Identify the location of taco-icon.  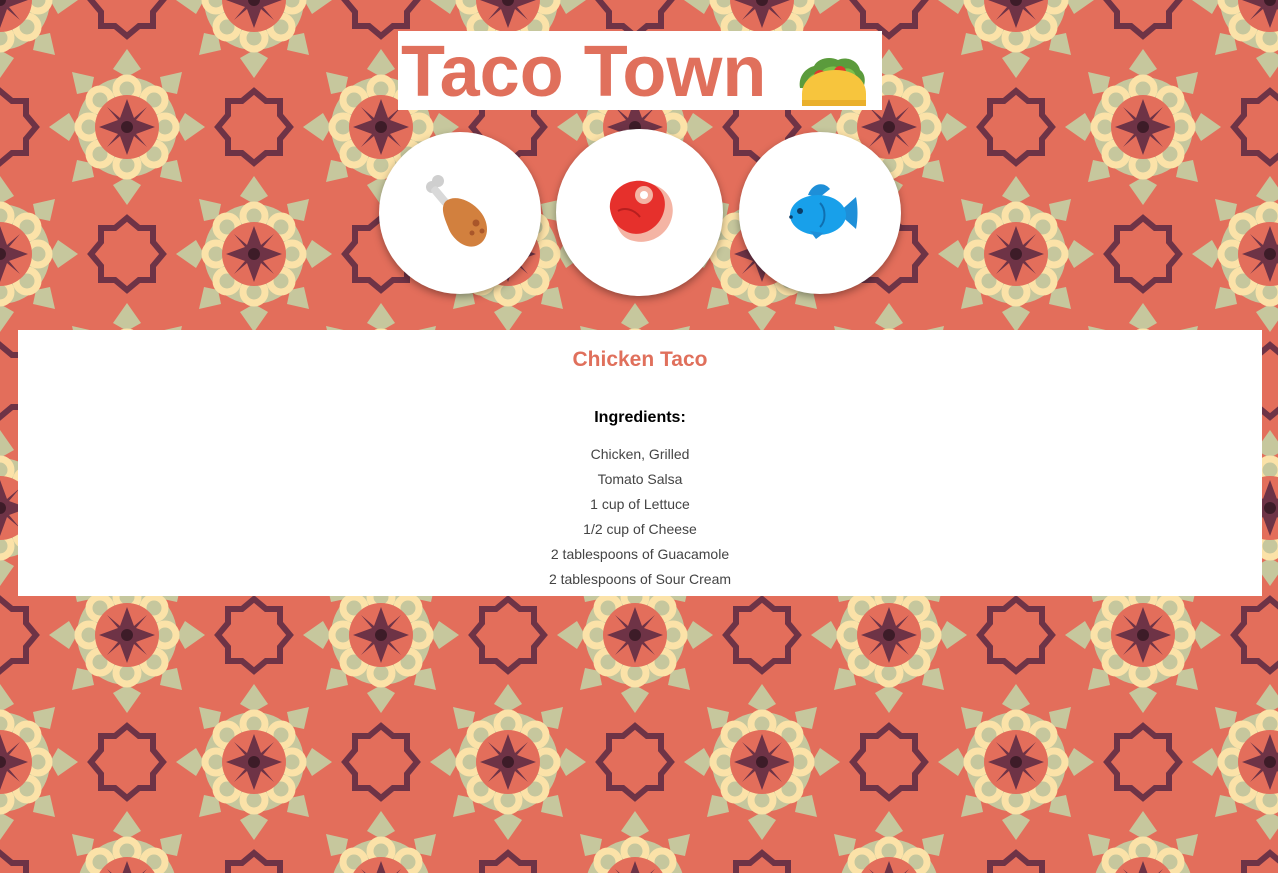
(832, 82).